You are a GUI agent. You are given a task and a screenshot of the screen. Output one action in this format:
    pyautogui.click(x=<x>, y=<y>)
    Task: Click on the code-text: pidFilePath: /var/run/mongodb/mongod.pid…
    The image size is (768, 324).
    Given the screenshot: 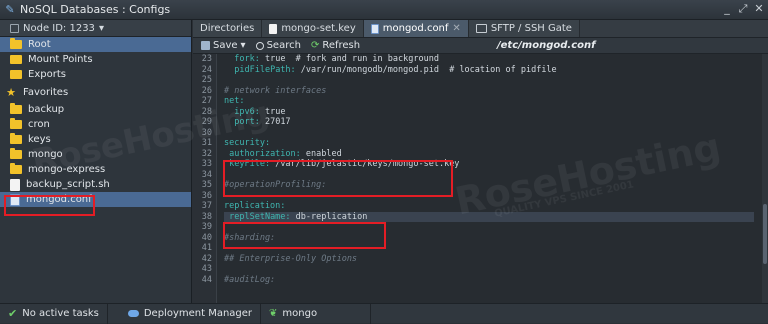 What is the action you would take?
    pyautogui.click(x=395, y=69)
    